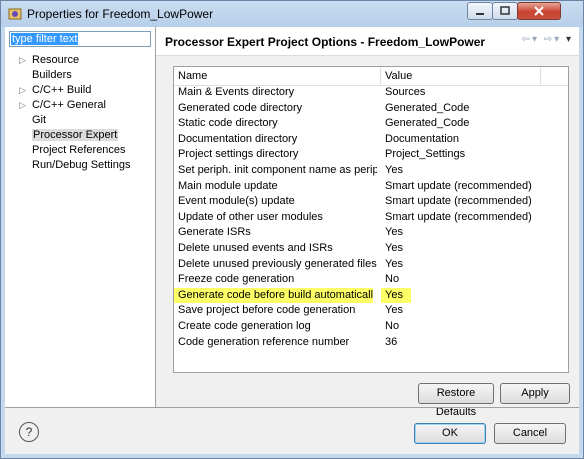 The height and width of the screenshot is (459, 584). What do you see at coordinates (244, 325) in the screenshot?
I see `option-name: Create code generation log` at bounding box center [244, 325].